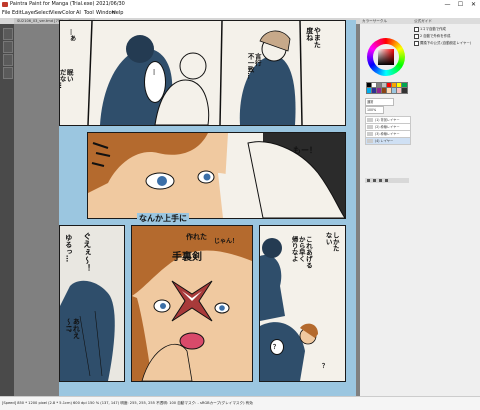 This screenshot has height=410, width=480. I want to click on menu-tool: Tool, so click(89, 13).